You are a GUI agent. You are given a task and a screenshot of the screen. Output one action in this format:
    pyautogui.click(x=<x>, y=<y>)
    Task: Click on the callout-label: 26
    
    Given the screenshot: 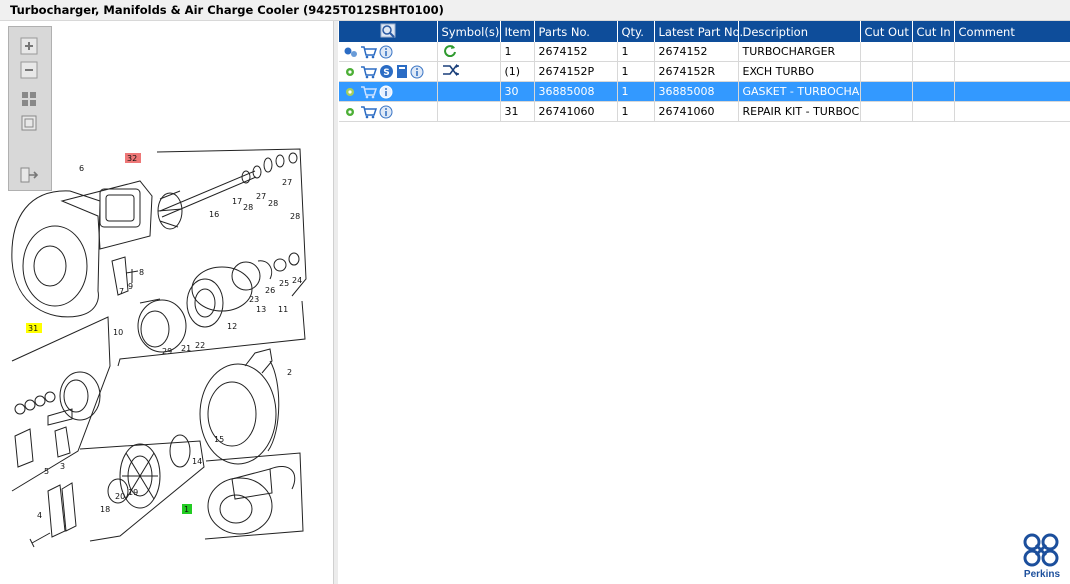 What is the action you would take?
    pyautogui.click(x=270, y=290)
    